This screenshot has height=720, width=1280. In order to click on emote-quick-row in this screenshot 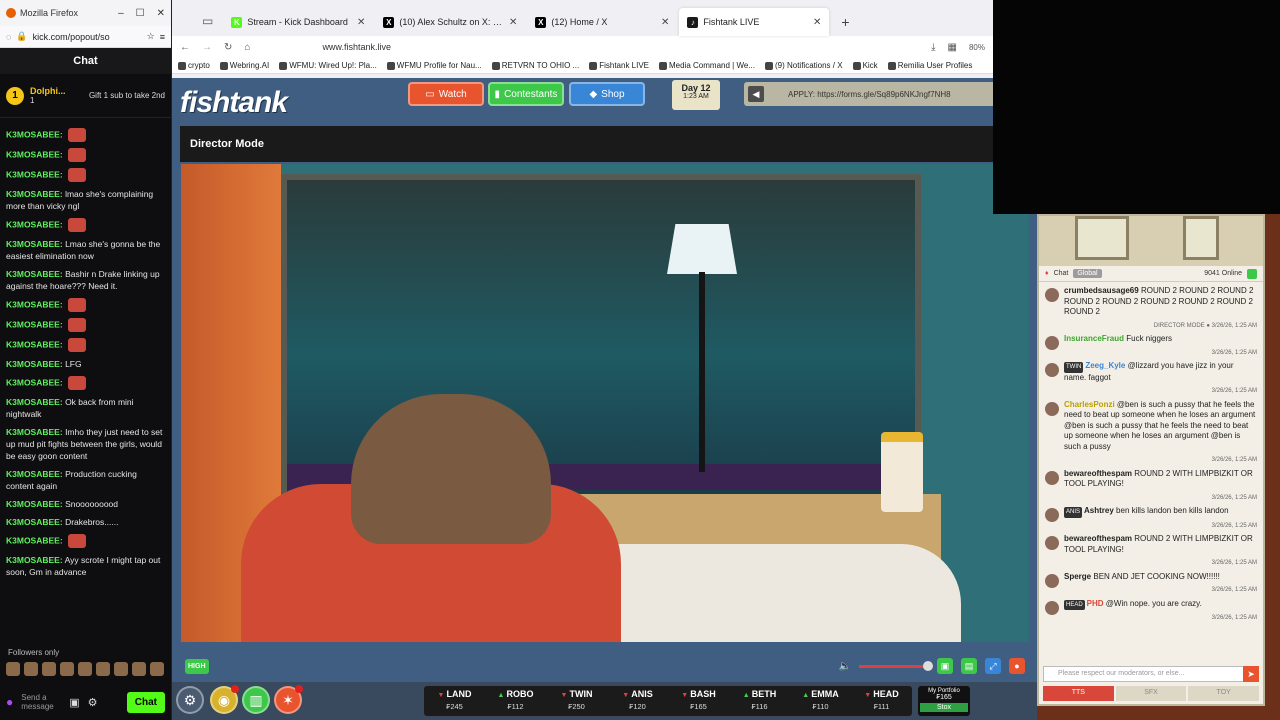, I will do `click(85, 669)`.